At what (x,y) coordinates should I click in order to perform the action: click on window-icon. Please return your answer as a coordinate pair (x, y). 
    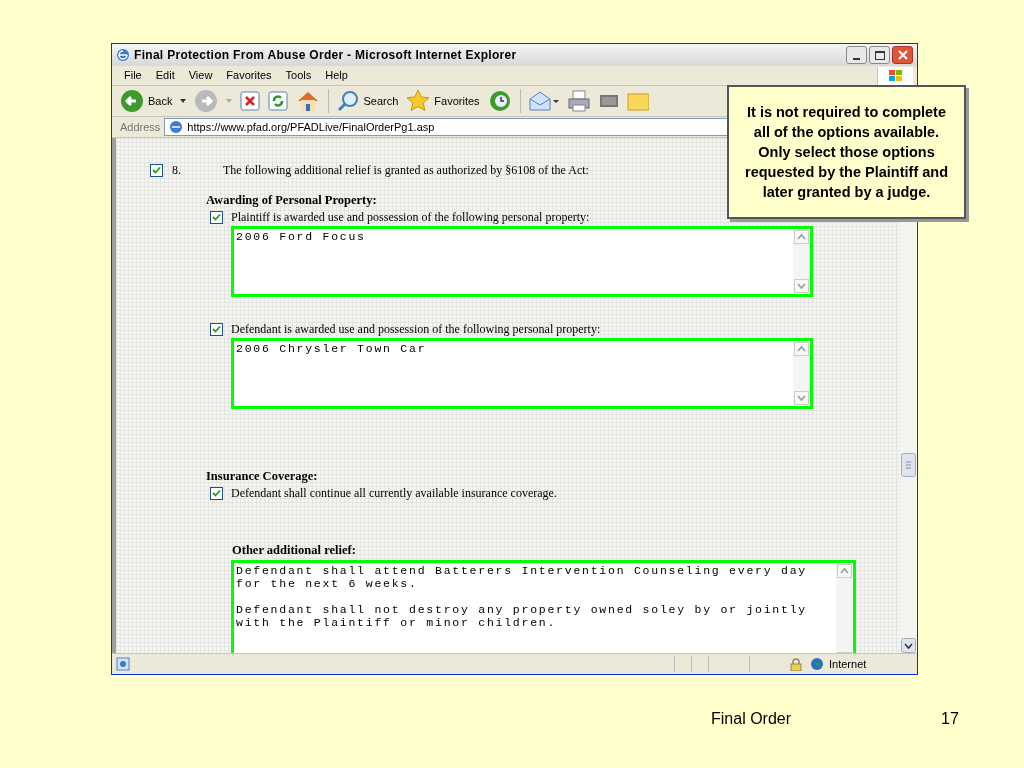
    Looking at the image, I should click on (608, 101).